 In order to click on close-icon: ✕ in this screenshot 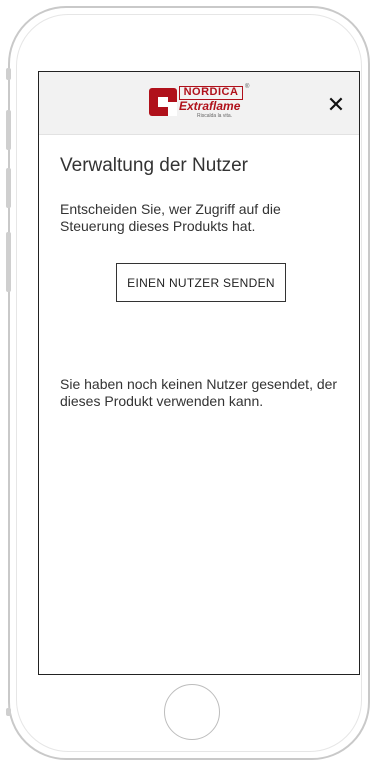, I will do `click(336, 105)`.